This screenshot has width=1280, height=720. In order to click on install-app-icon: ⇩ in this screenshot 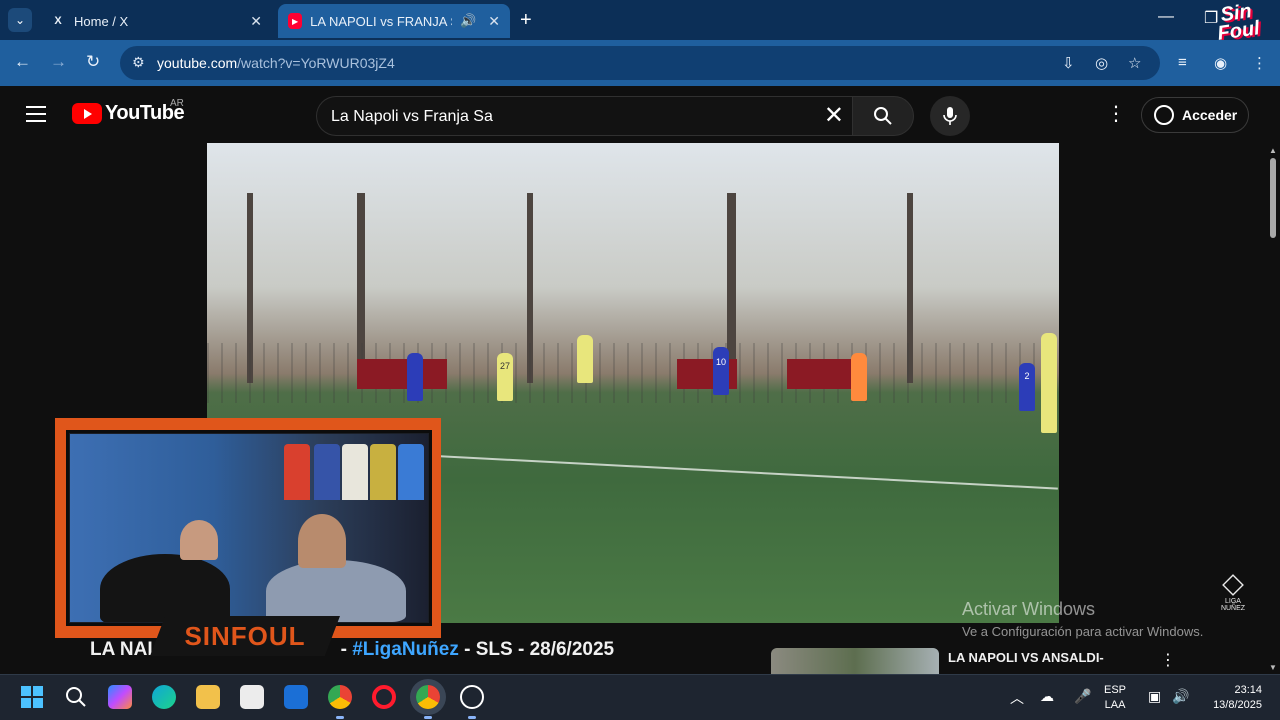, I will do `click(1068, 63)`.